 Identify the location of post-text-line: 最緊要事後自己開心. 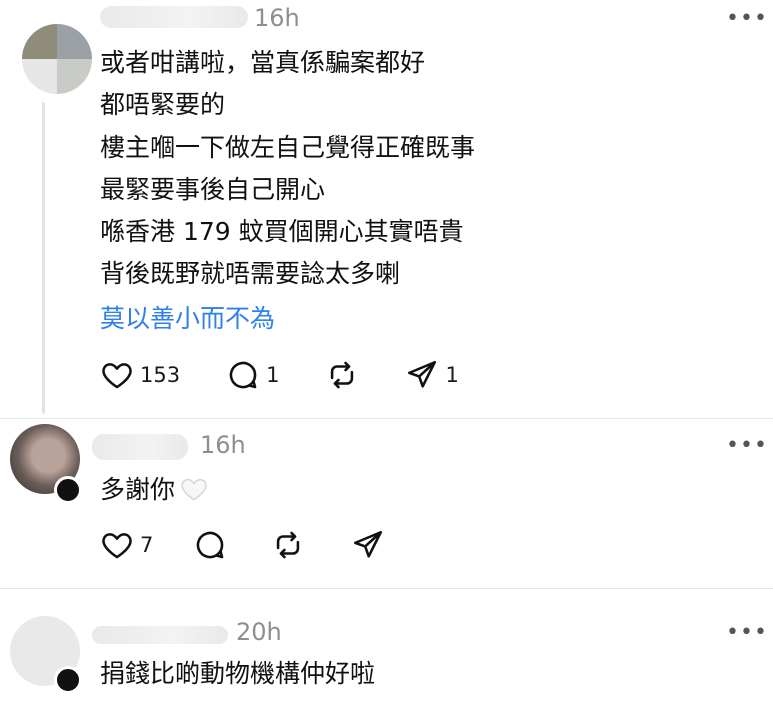
(213, 189).